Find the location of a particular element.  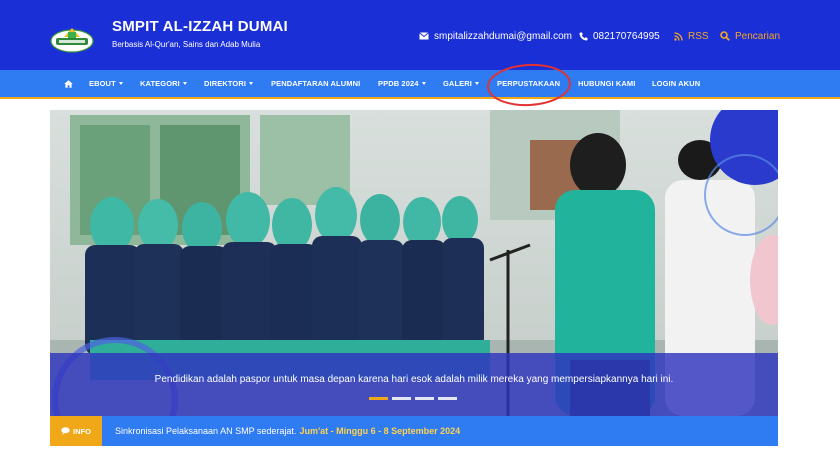

nav-label: KATEGORI is located at coordinates (160, 83).